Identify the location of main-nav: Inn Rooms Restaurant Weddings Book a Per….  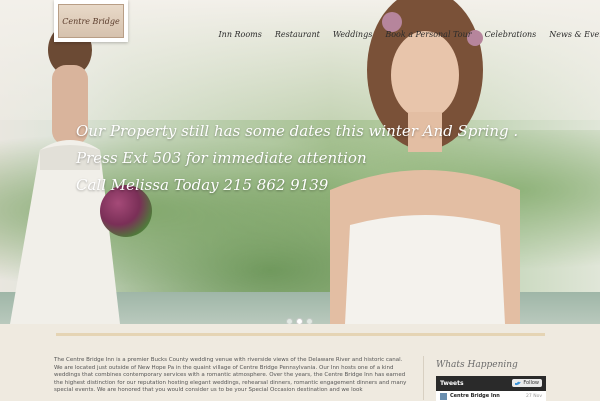
(406, 34).